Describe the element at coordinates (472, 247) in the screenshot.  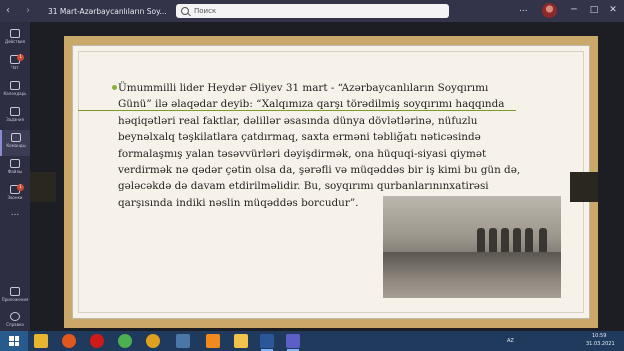
I see `historical-photo` at that location.